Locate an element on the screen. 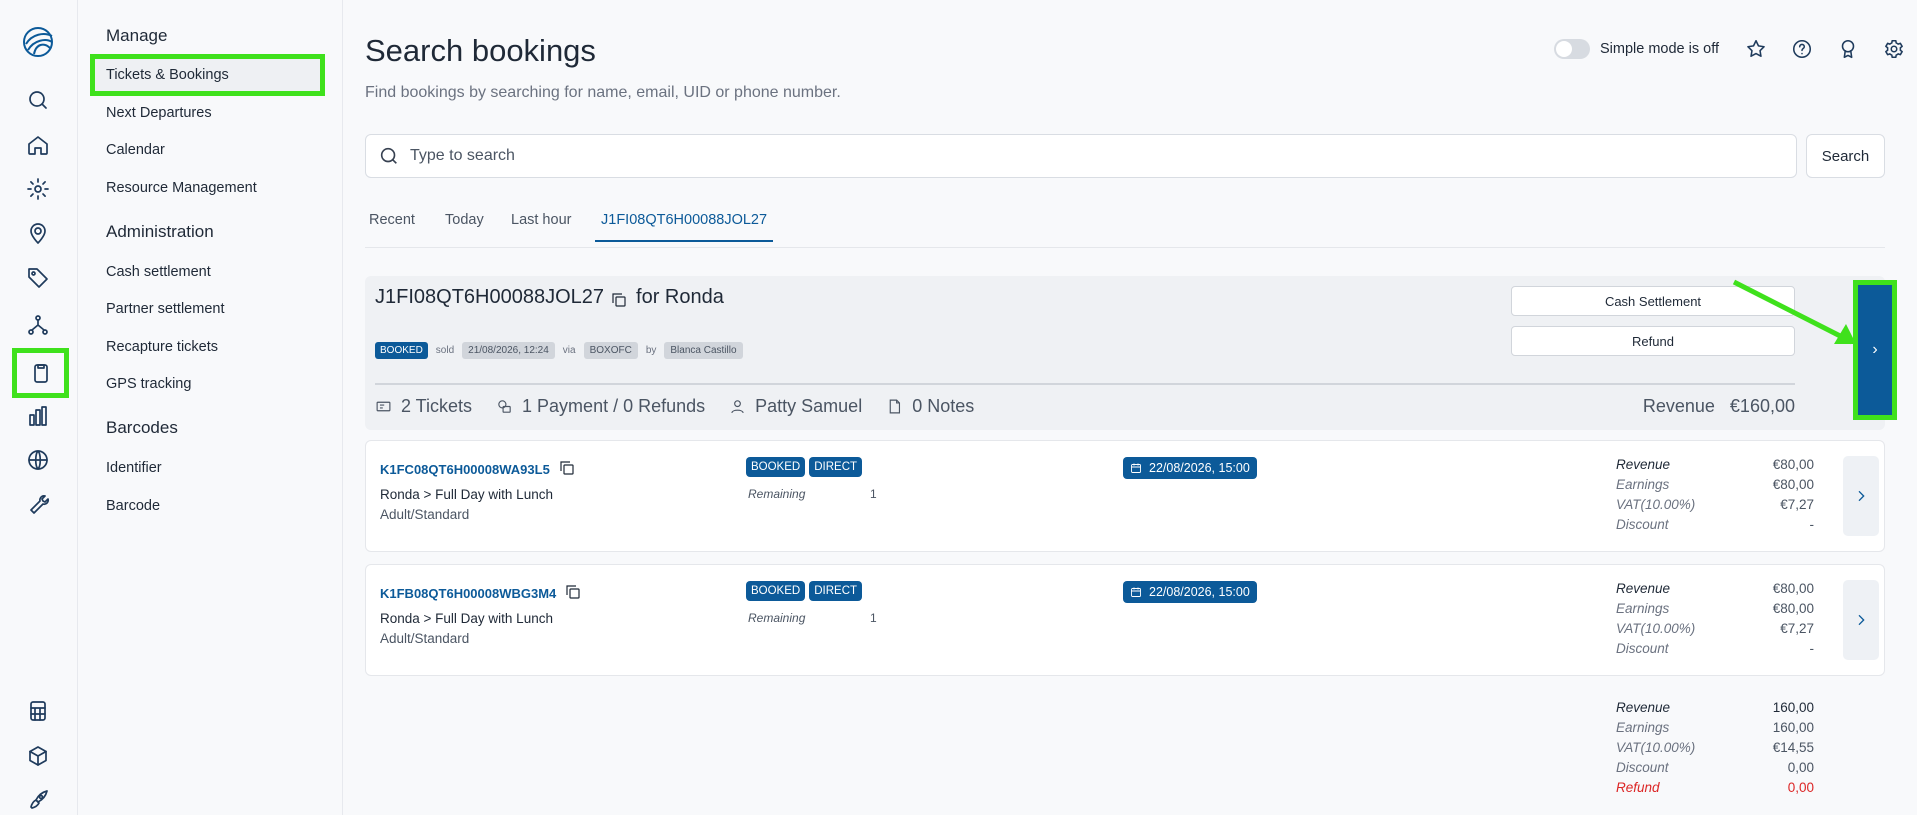  departure-date: 22/08/2026, 15:00 is located at coordinates (1190, 468).